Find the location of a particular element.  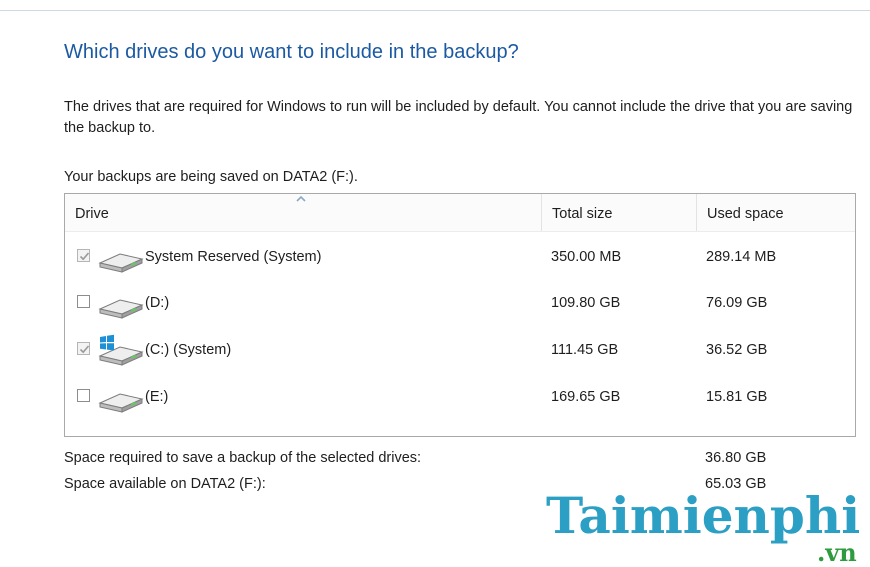

watermark-logo-suffix: .vn is located at coordinates (837, 552).